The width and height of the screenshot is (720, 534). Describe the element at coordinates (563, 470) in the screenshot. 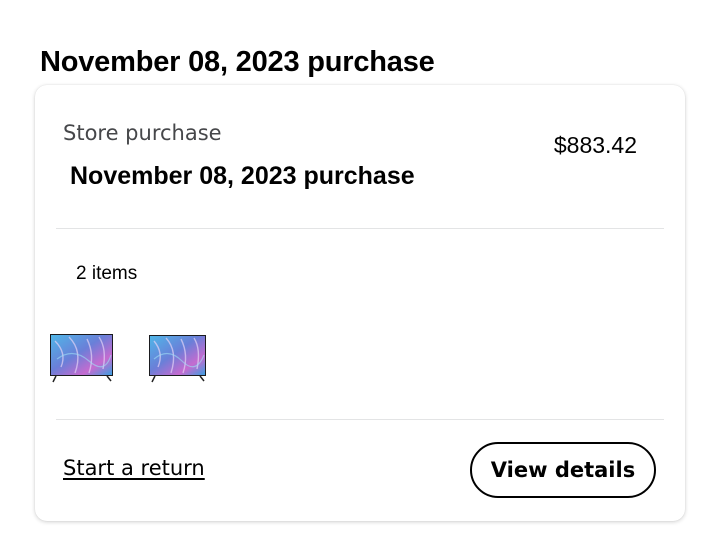

I see `view-details-button: View details` at that location.